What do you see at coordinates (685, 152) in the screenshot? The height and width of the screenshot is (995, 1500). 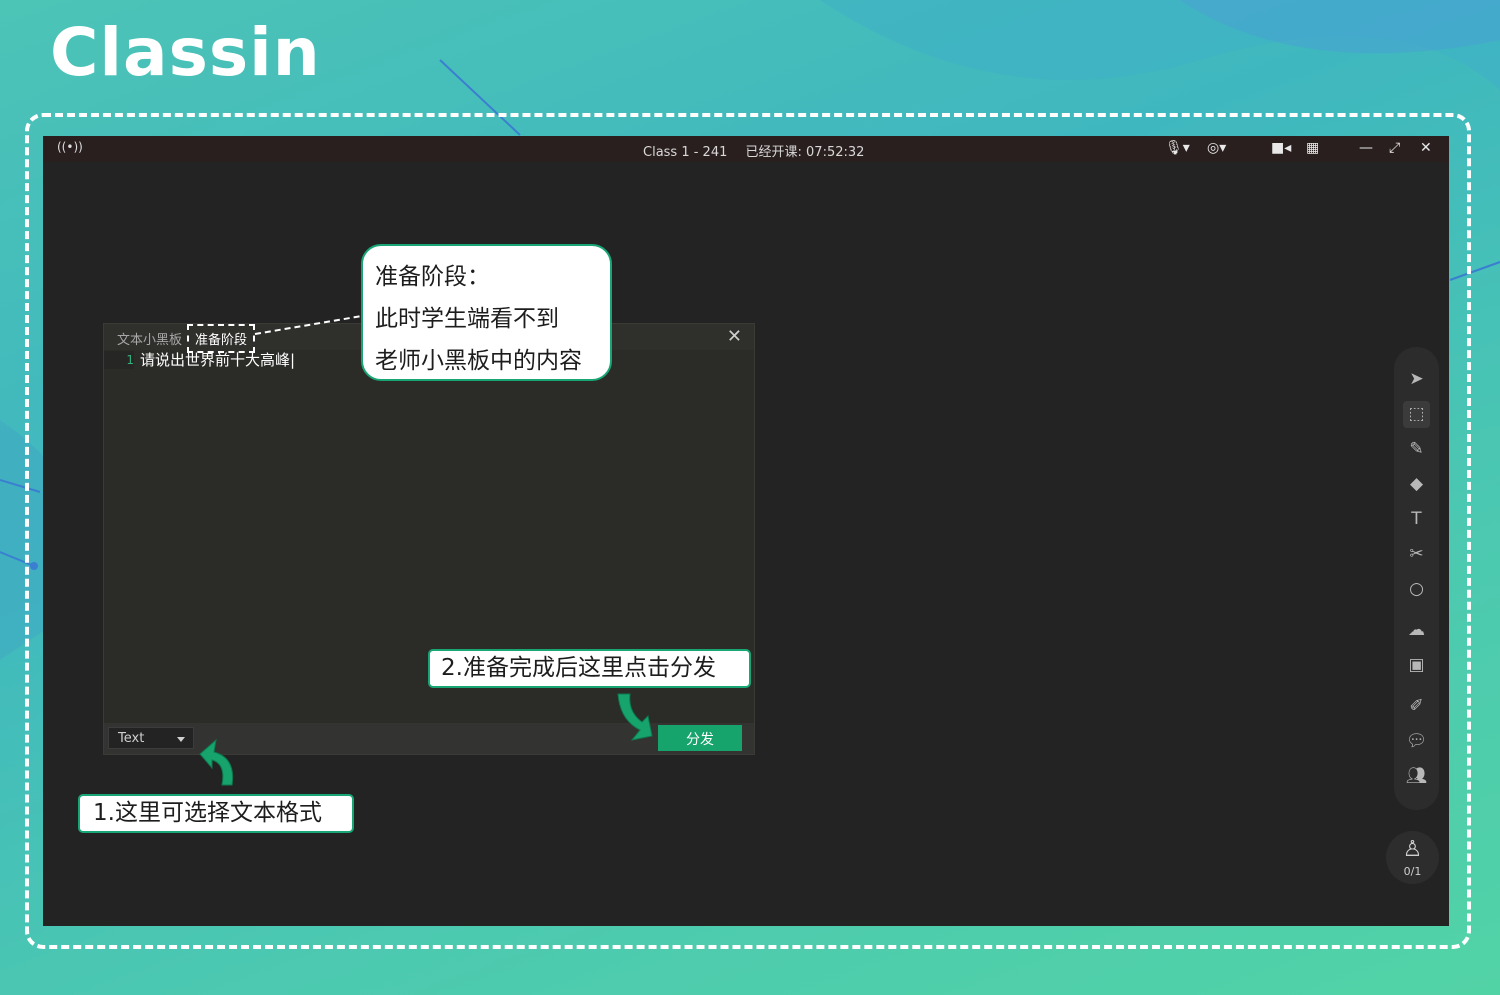 I see `class-name: Class 1 - 241` at bounding box center [685, 152].